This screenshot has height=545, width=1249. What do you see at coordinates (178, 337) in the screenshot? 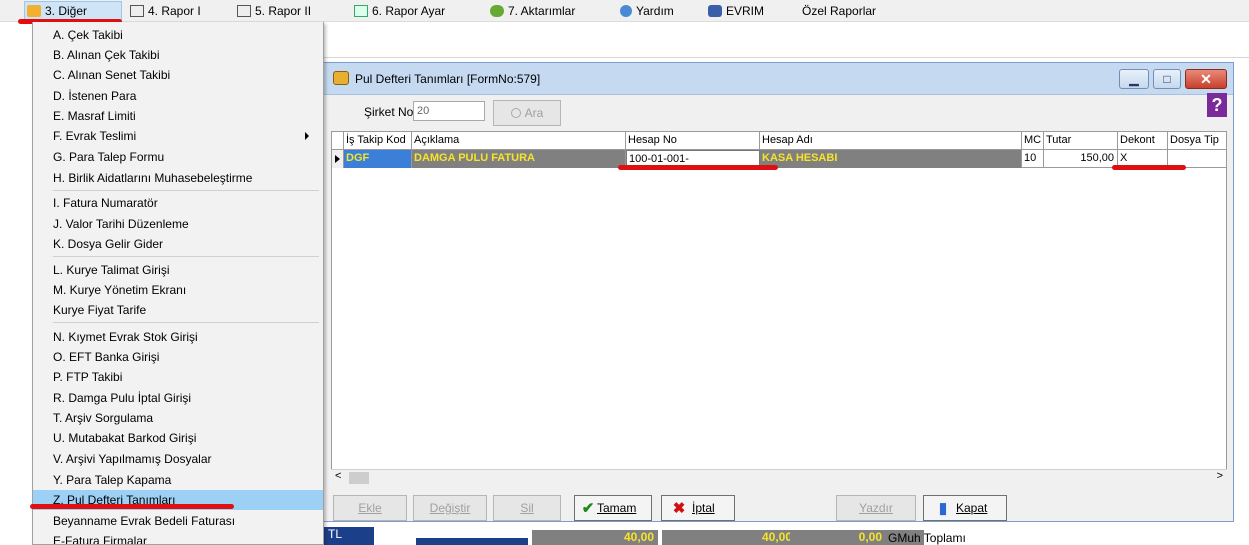
I see `menu-item-kiymet-evrak: N. Kıymet Evrak Stok Girişi` at bounding box center [178, 337].